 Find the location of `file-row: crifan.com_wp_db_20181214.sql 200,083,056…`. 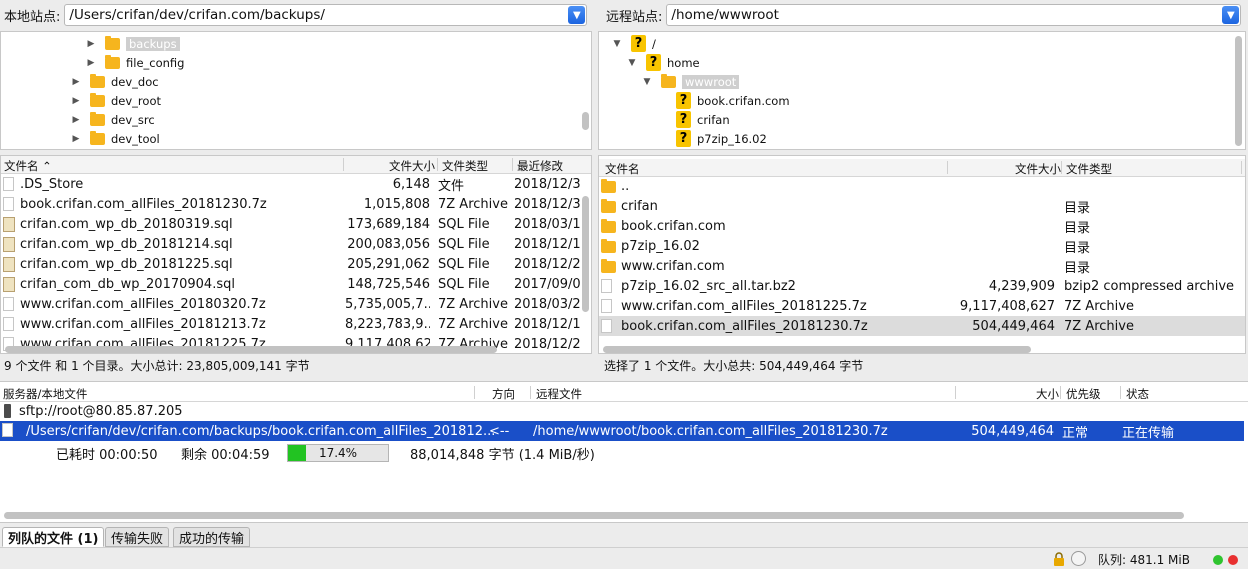

file-row: crifan.com_wp_db_20181214.sql 200,083,056… is located at coordinates (291, 244).